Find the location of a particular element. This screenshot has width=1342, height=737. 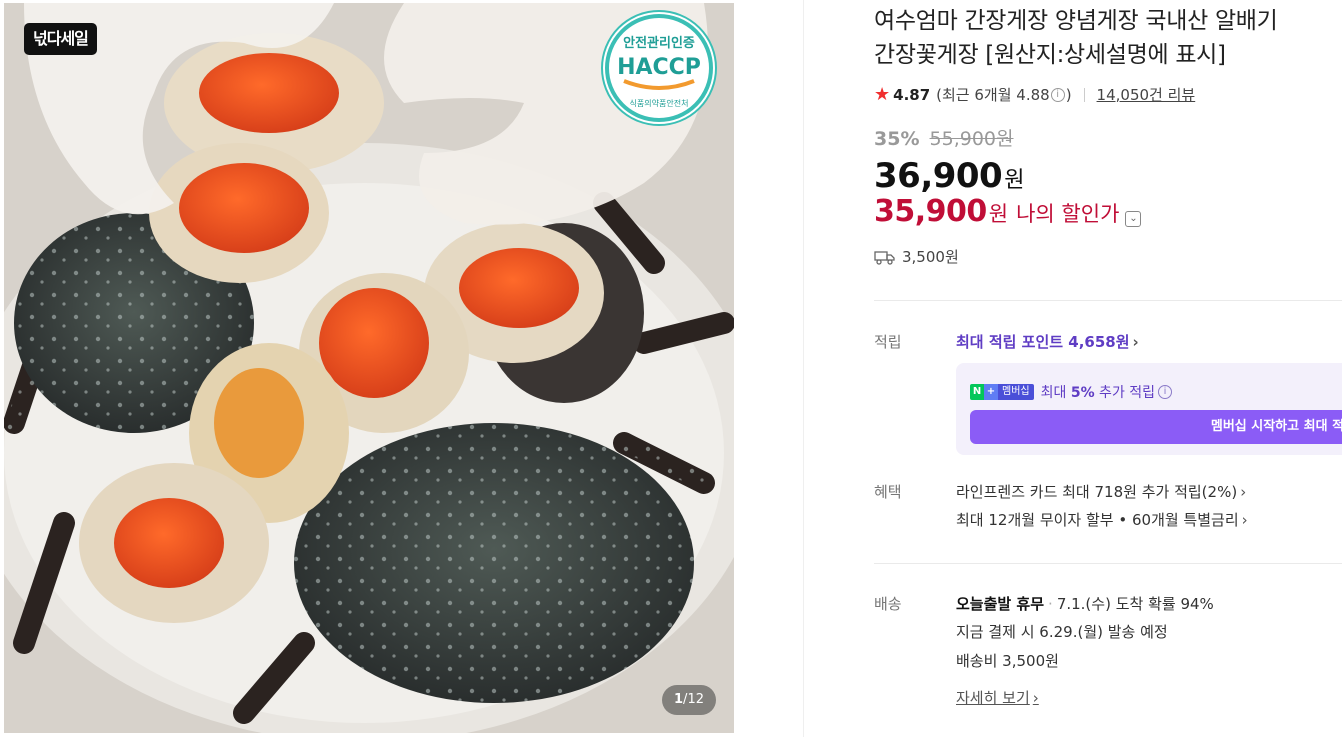

discount-rate: 35% is located at coordinates (897, 139).